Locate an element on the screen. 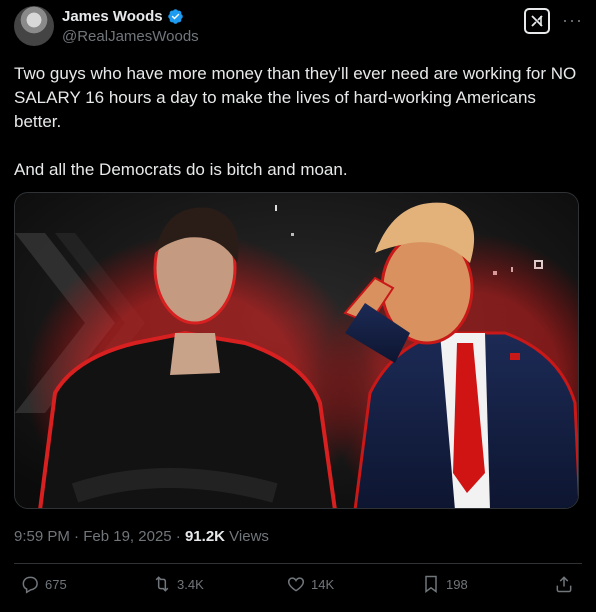 This screenshot has height=612, width=596. share-button is located at coordinates (564, 584).